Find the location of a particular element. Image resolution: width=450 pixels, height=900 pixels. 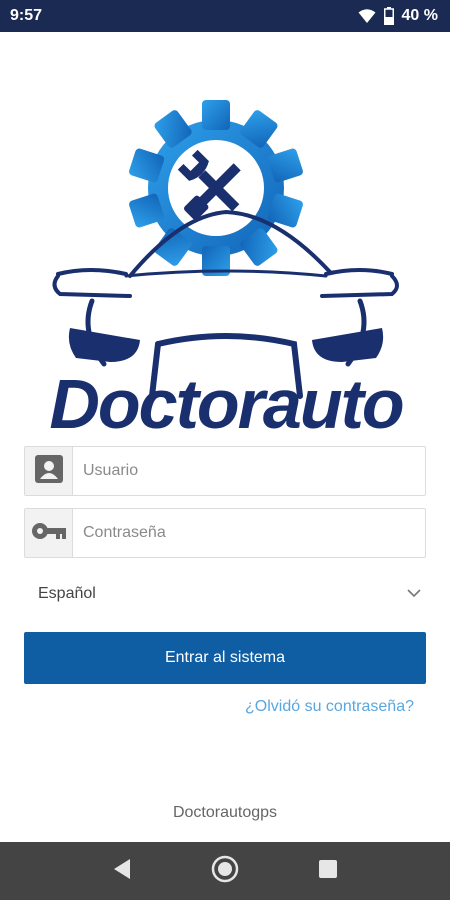

brand-wordmark: Doctorauto is located at coordinates (226, 404).